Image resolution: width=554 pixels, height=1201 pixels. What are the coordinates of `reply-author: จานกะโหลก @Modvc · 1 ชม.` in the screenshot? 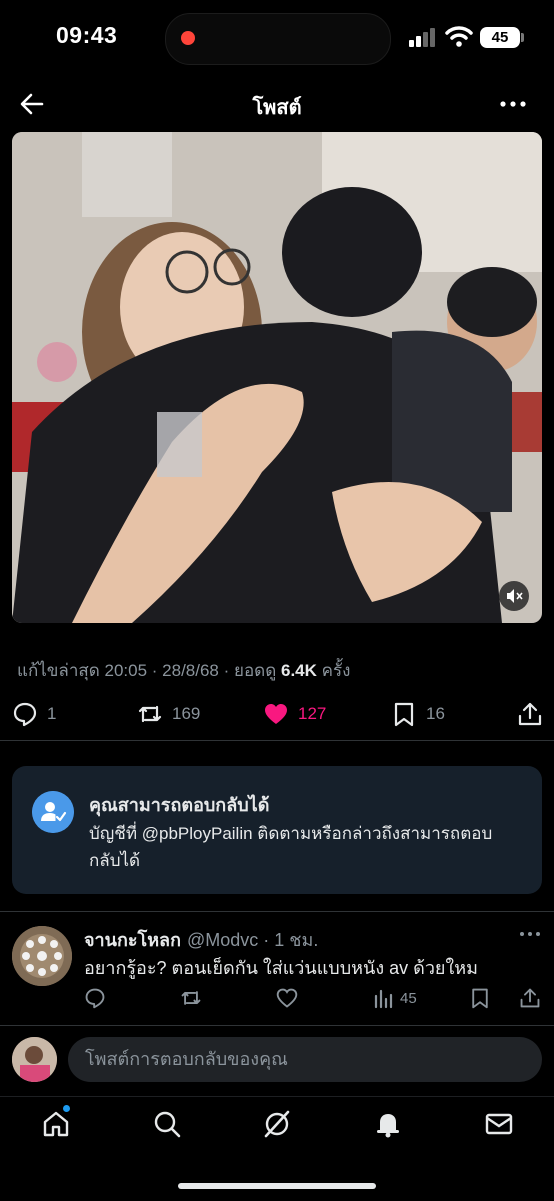 It's located at (201, 939).